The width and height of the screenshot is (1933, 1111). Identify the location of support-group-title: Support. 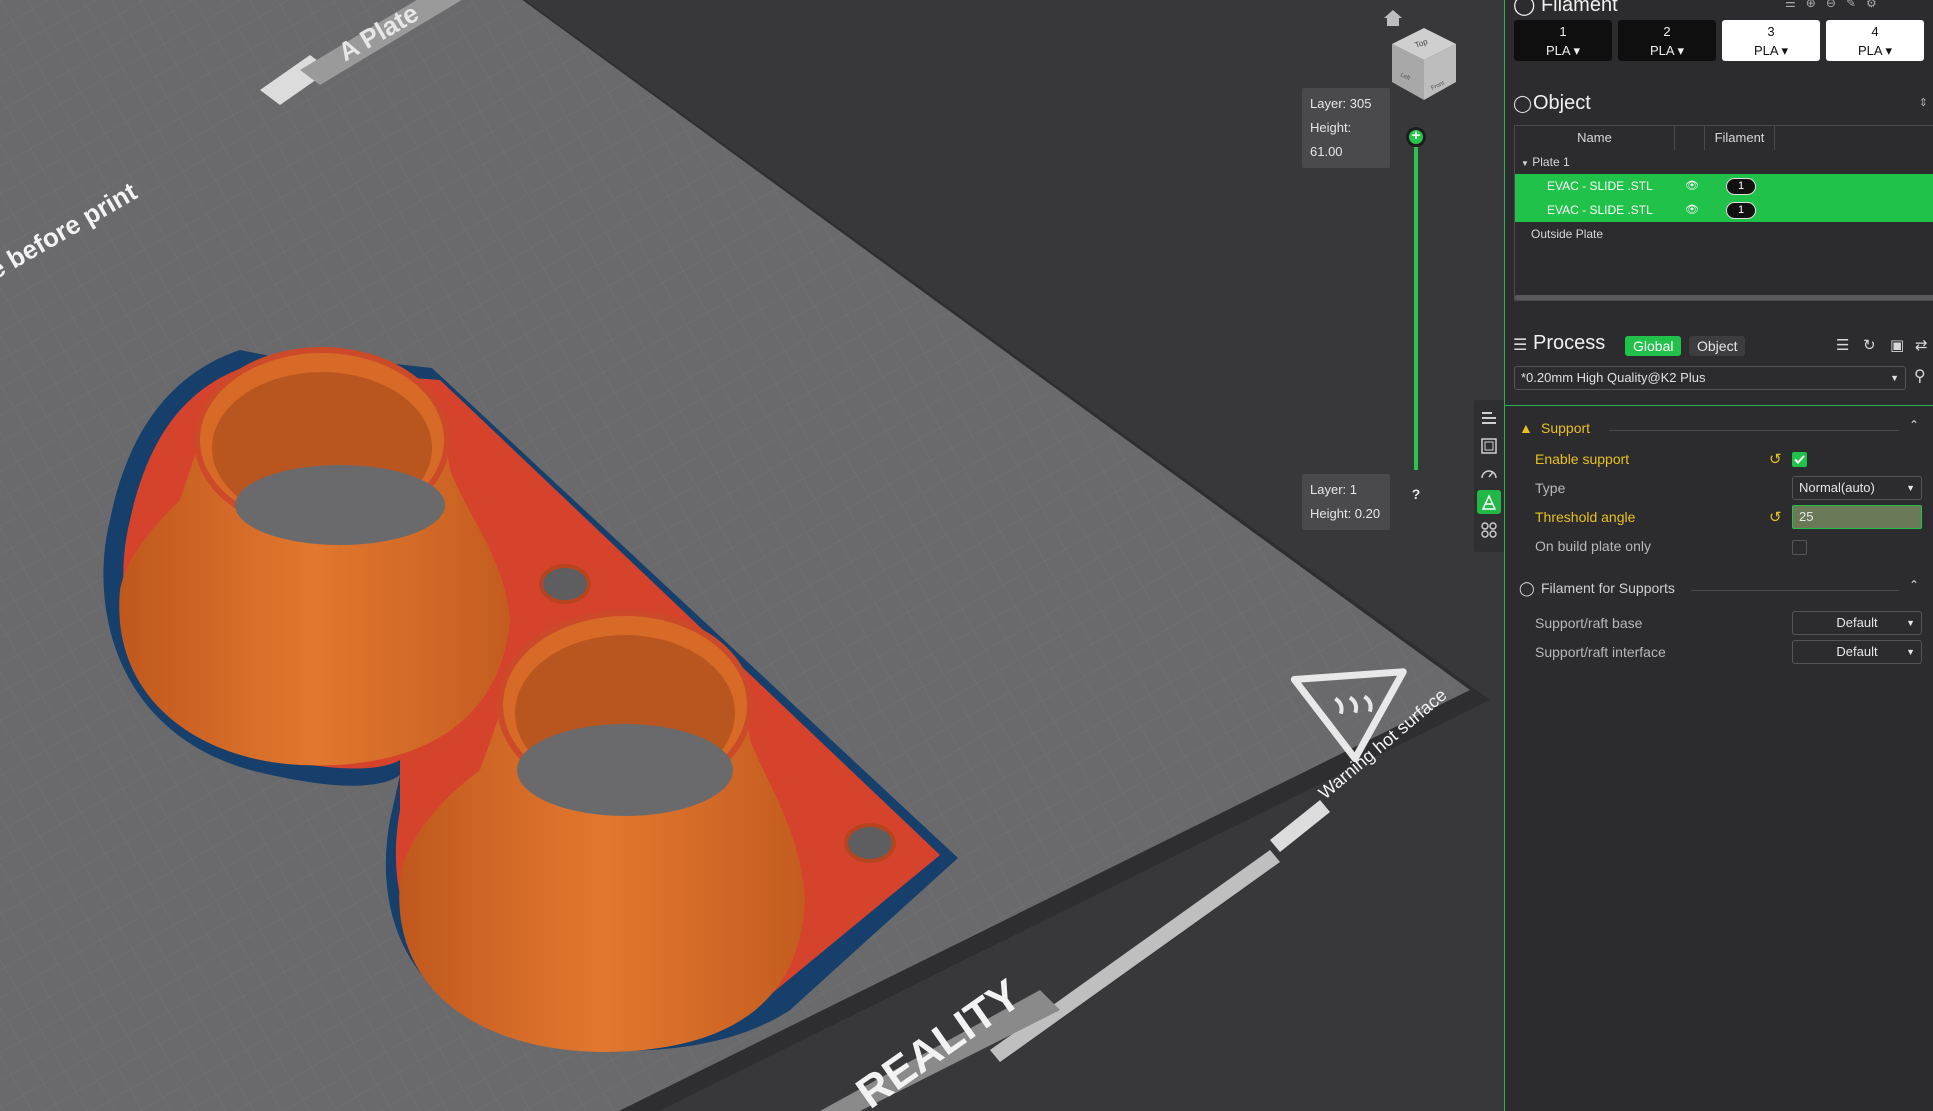
(1566, 428).